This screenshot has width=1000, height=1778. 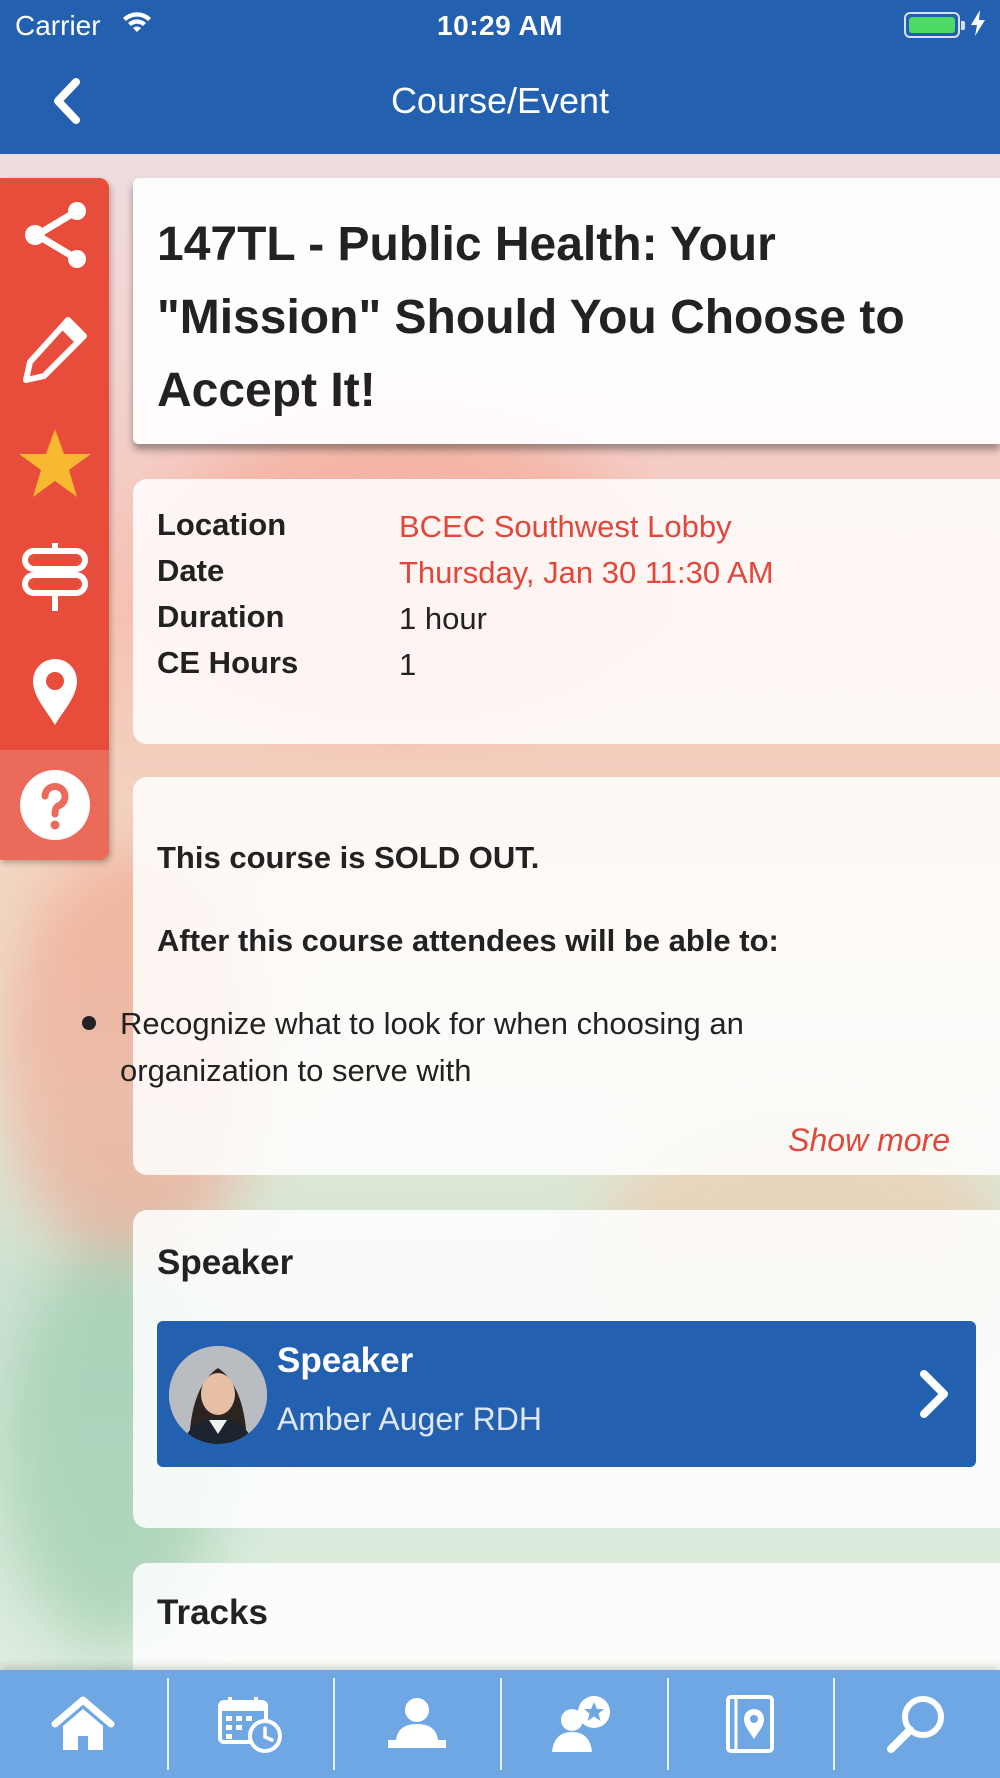 What do you see at coordinates (443, 618) in the screenshot?
I see `detail-value: 1 hour` at bounding box center [443, 618].